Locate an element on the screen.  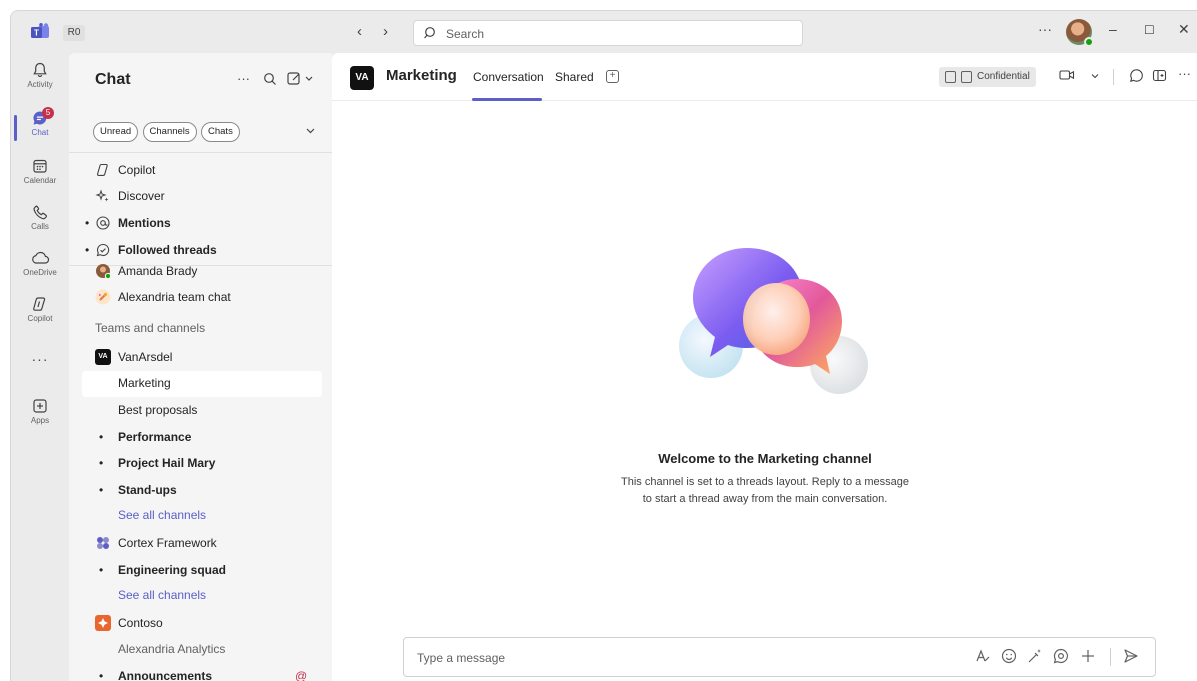
rail-item-chat: 5 Chat is located at coordinates (40, 127).